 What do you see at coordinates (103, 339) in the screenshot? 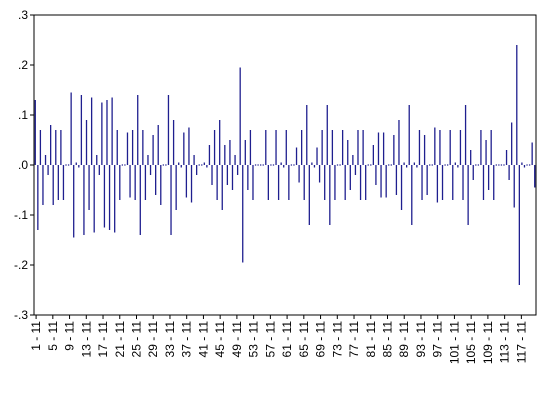
I see `x-tick-label: 17 - 11` at bounding box center [103, 339].